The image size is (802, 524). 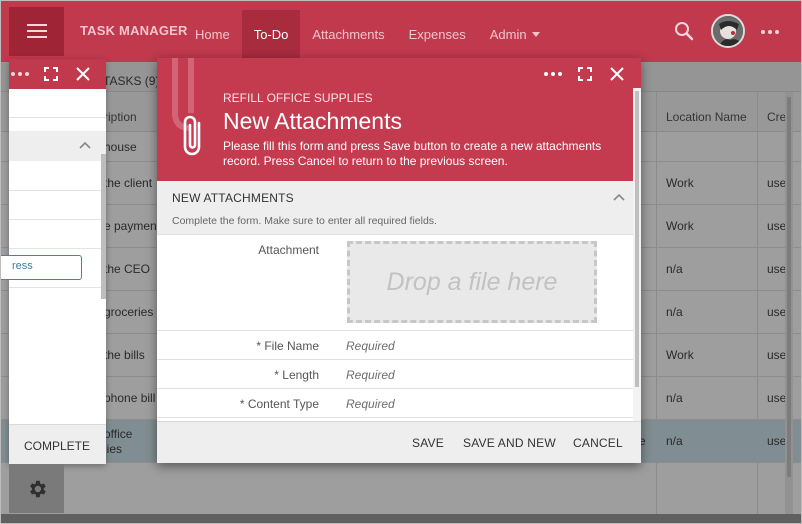 What do you see at coordinates (684, 31) in the screenshot?
I see `search-icon` at bounding box center [684, 31].